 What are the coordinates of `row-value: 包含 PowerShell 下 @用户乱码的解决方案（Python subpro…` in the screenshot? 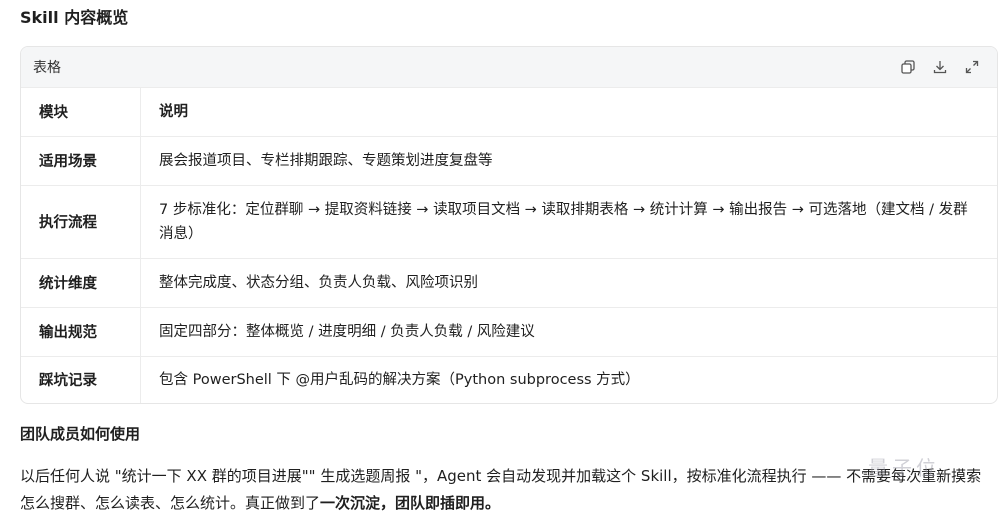 It's located at (399, 379).